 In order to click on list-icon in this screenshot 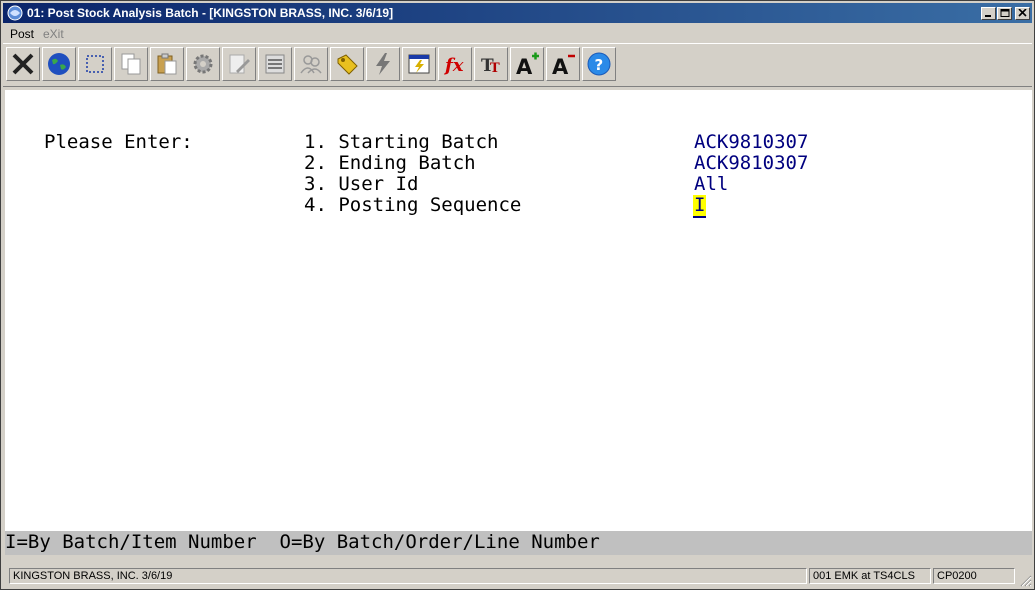, I will do `click(275, 64)`.